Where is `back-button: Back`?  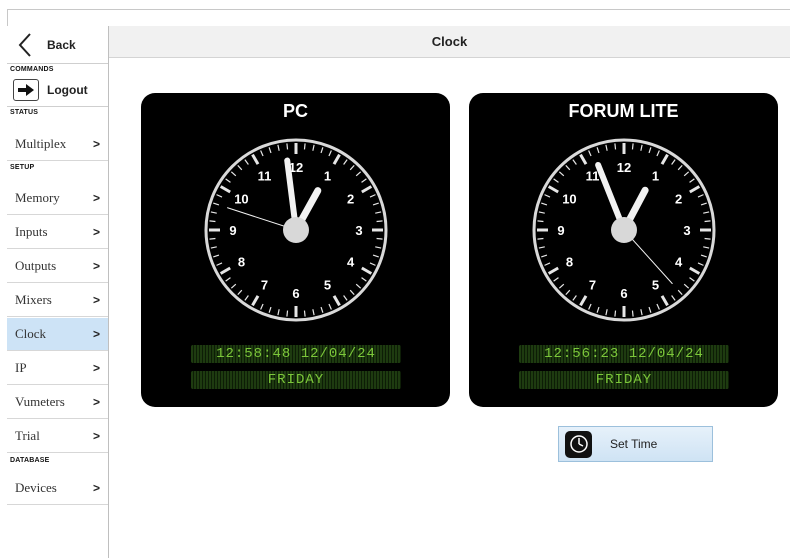 back-button: Back is located at coordinates (57, 45).